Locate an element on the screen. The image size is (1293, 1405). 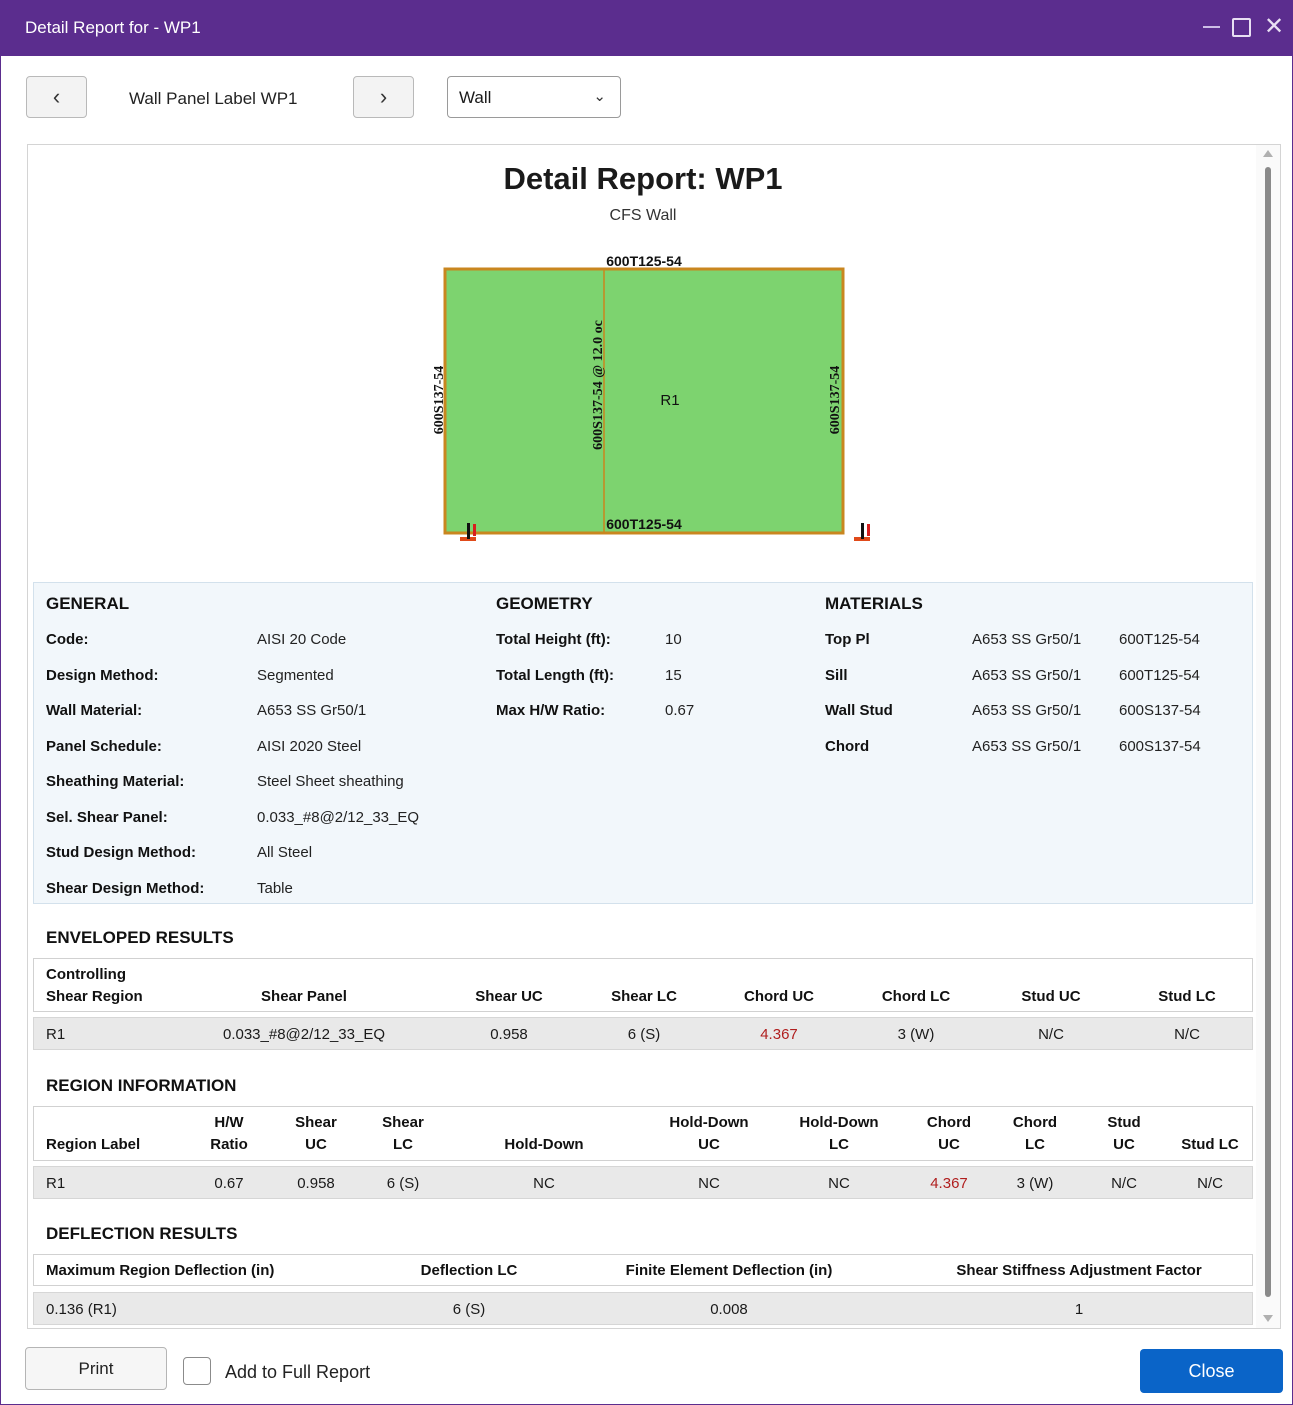
material-key: Wall Stud is located at coordinates (859, 710).